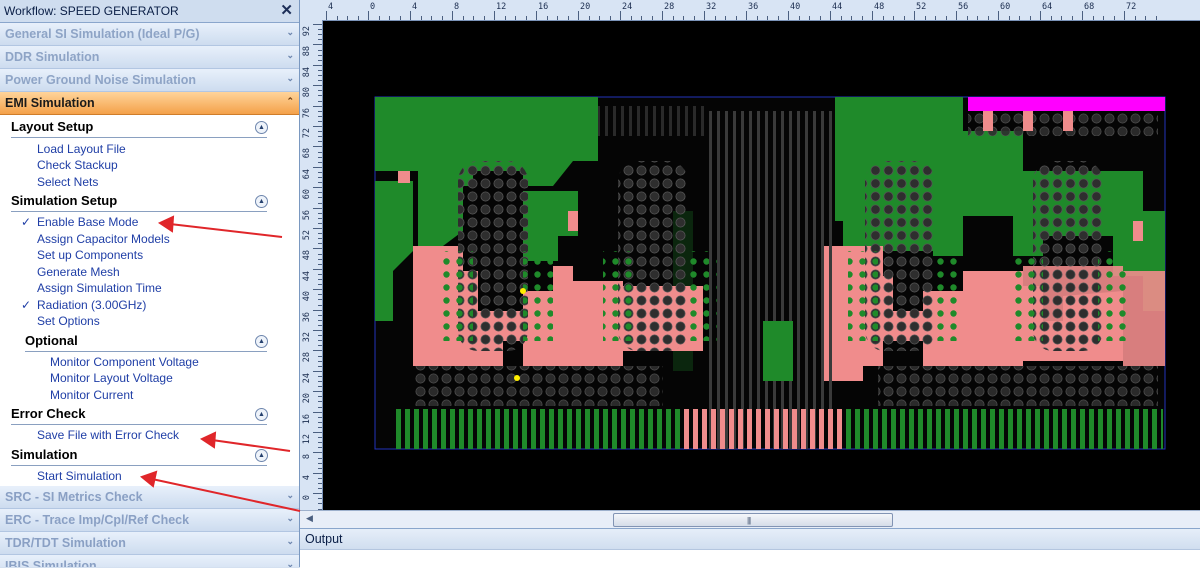 The width and height of the screenshot is (1200, 568). I want to click on step-set-up-components: Set up Components, so click(90, 255).